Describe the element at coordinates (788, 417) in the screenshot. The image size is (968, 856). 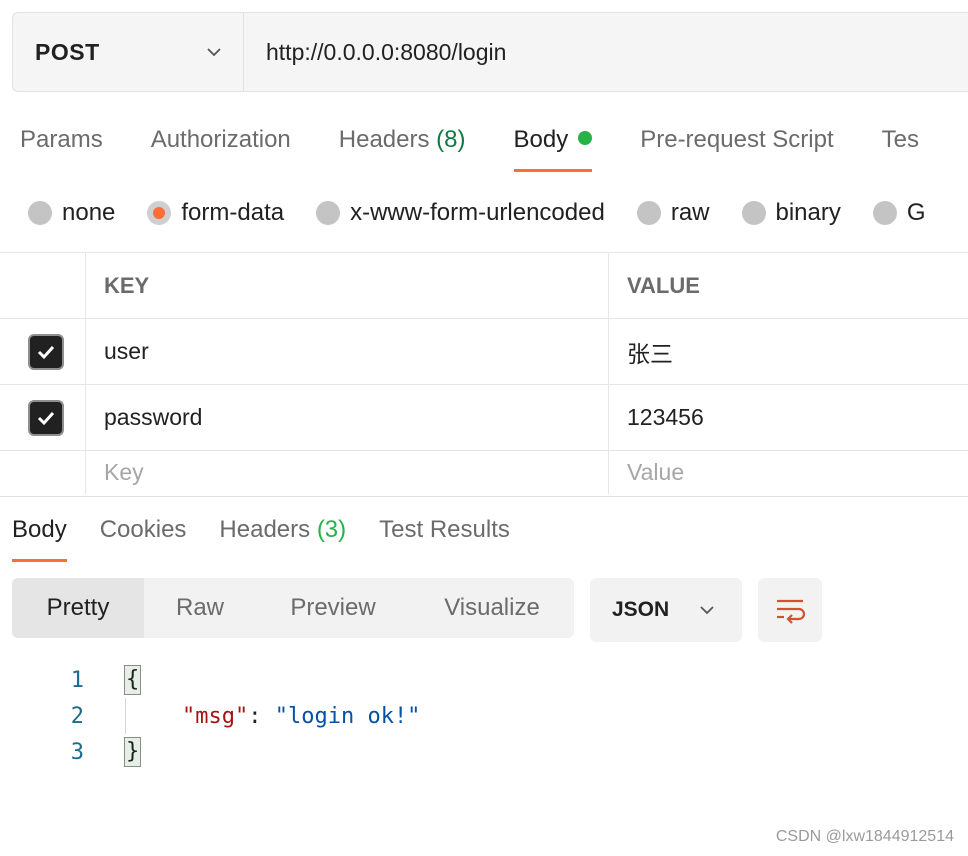
I see `value-cell: 123456` at that location.